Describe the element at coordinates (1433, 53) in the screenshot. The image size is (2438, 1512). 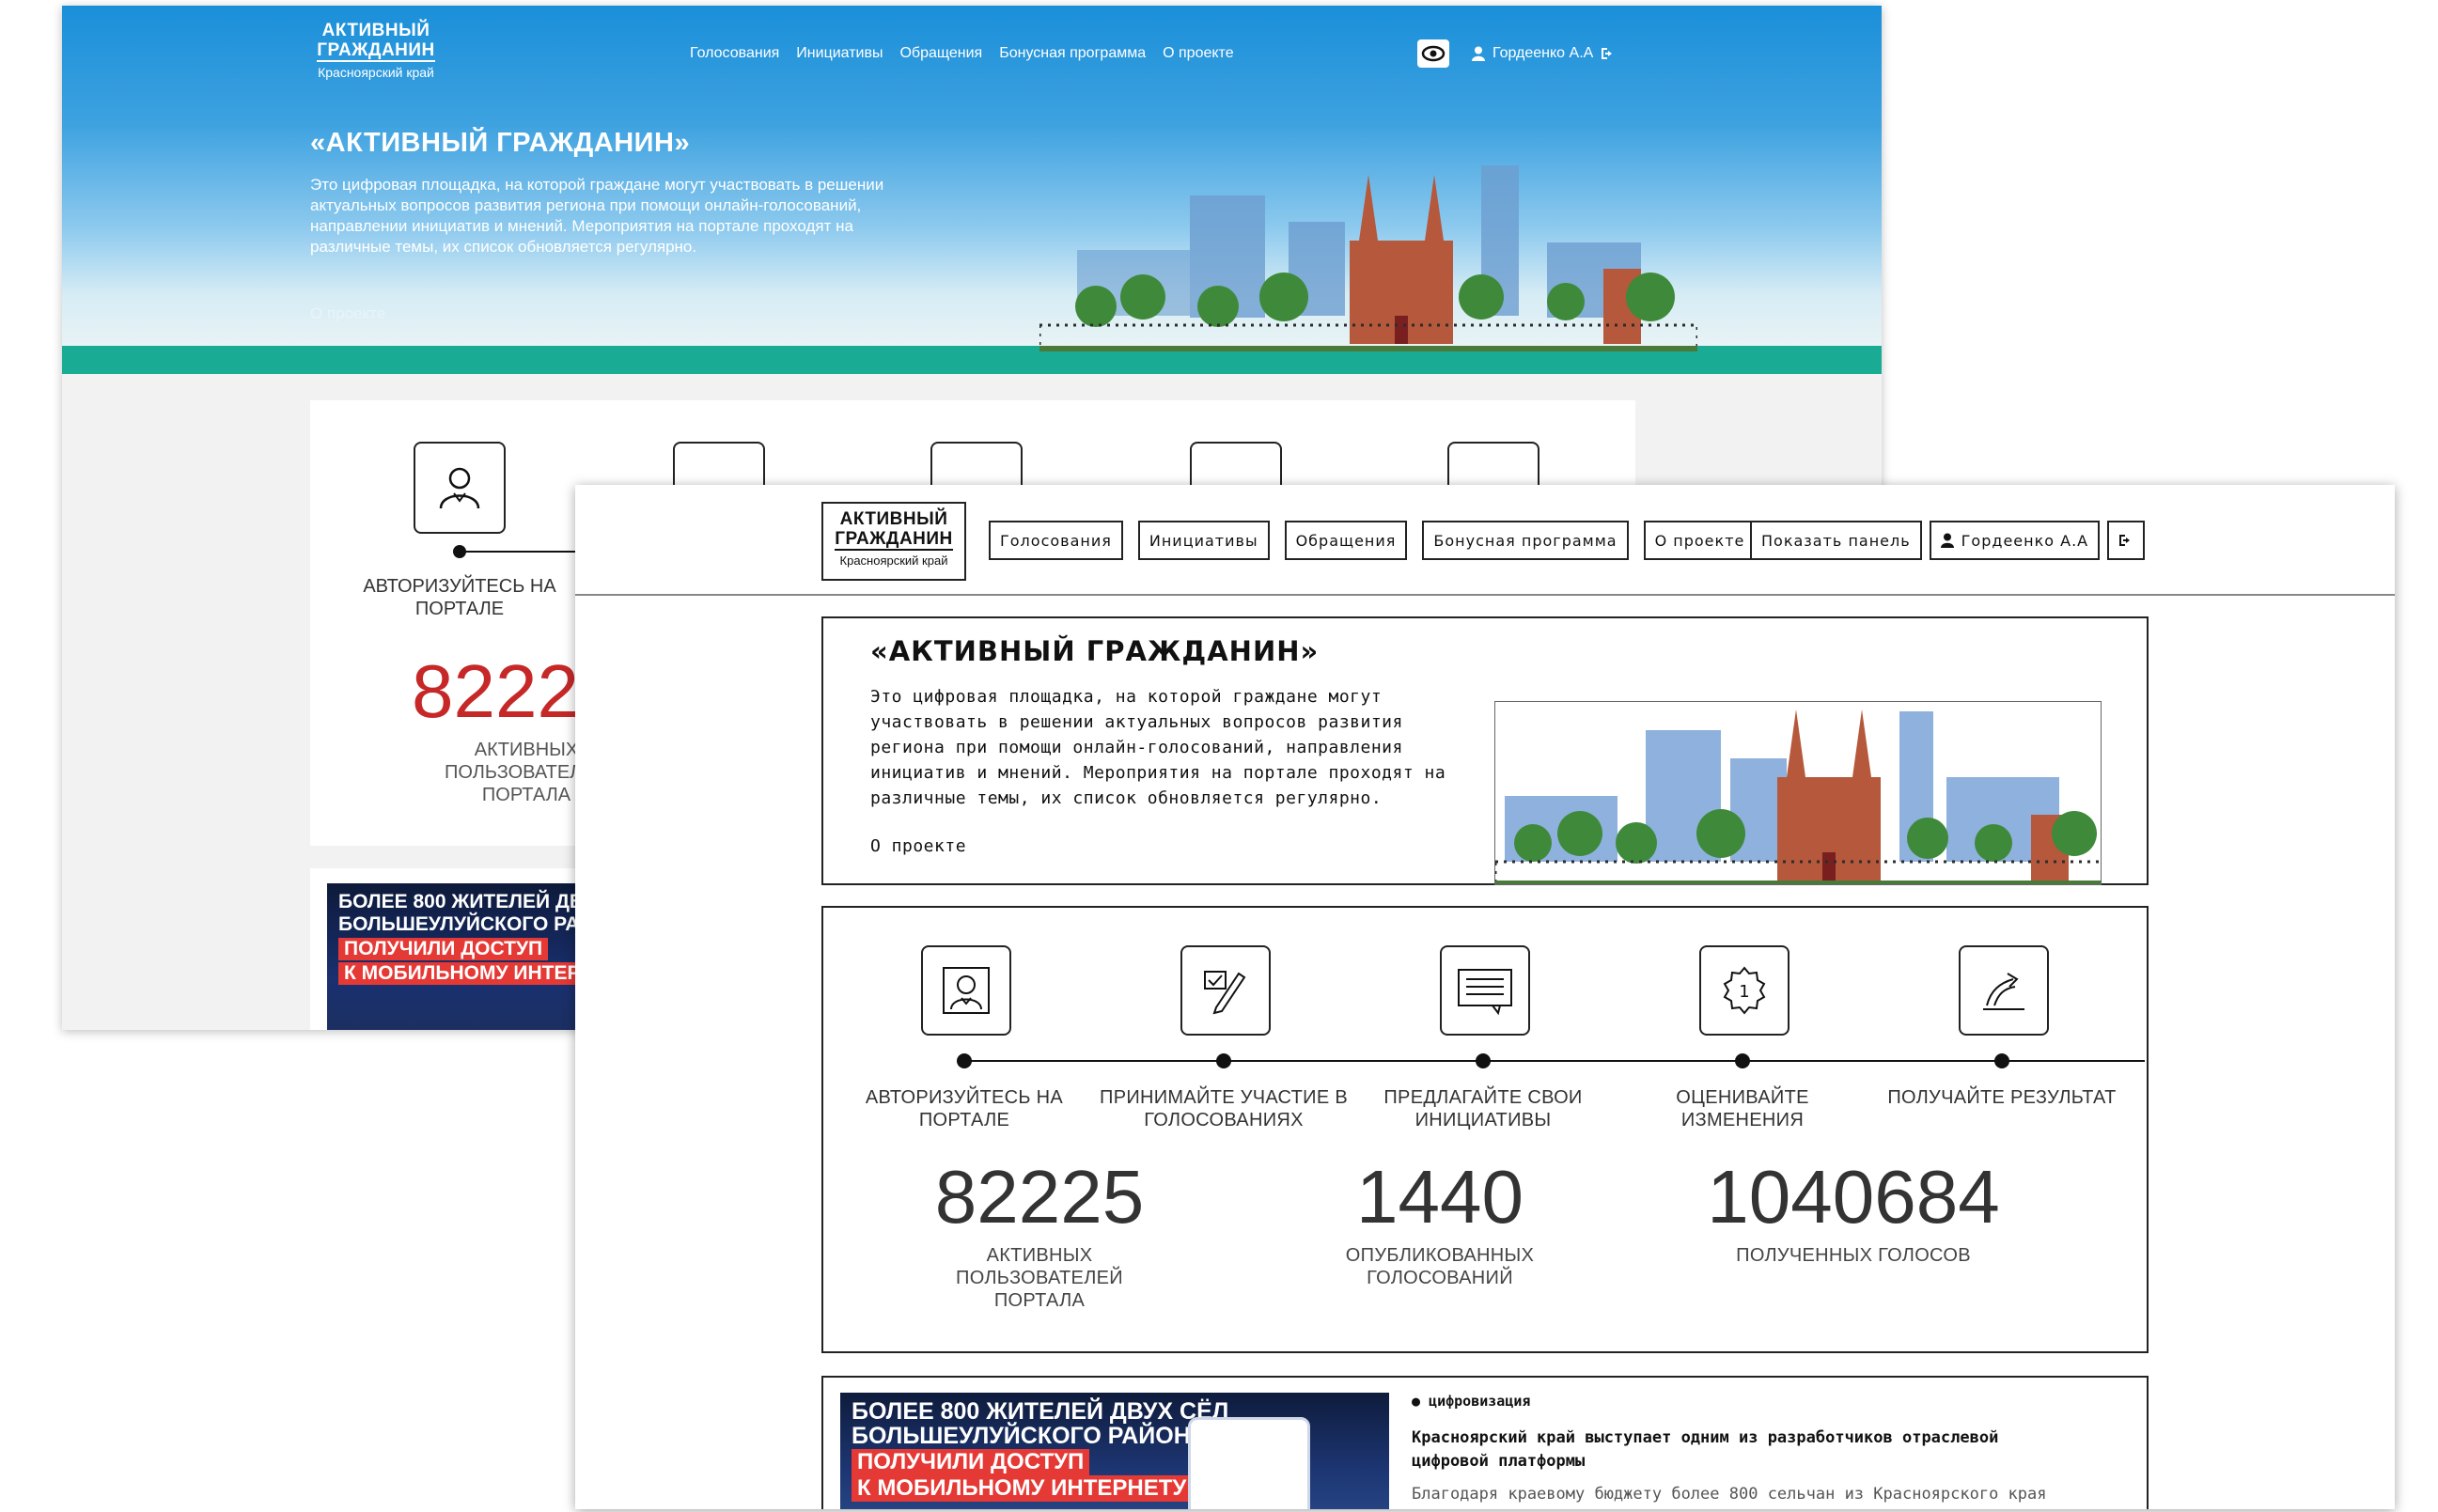
I see `eye-icon` at that location.